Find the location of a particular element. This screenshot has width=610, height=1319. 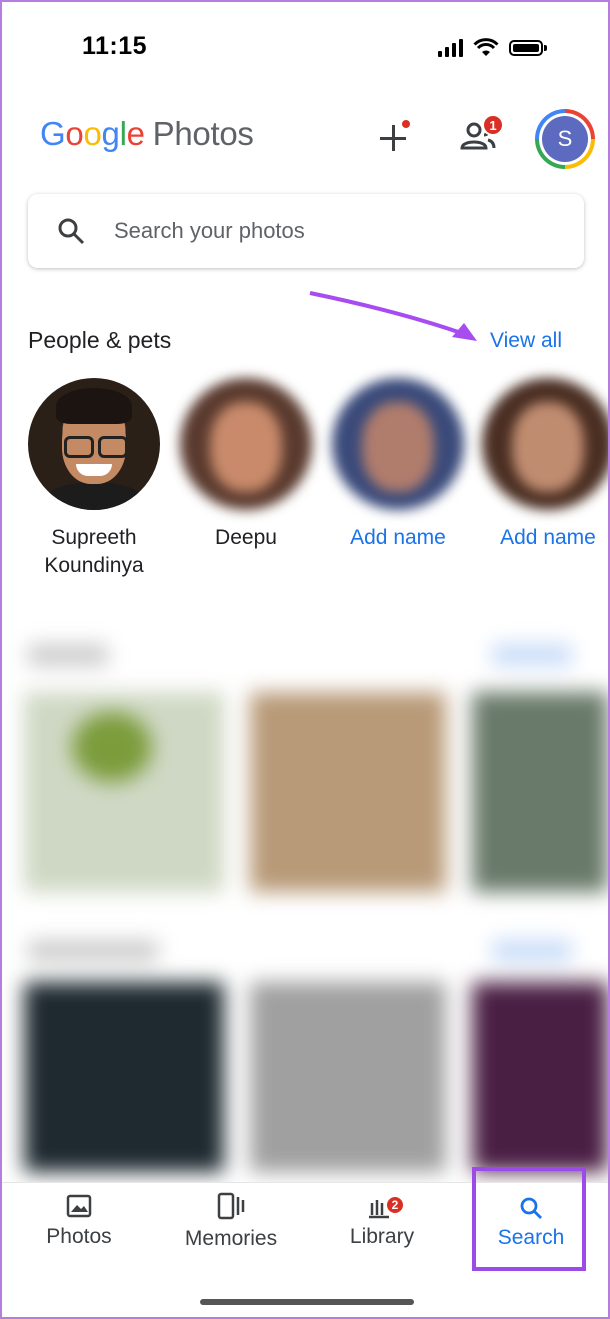

nav-memories-label: Memories is located at coordinates (231, 1238).